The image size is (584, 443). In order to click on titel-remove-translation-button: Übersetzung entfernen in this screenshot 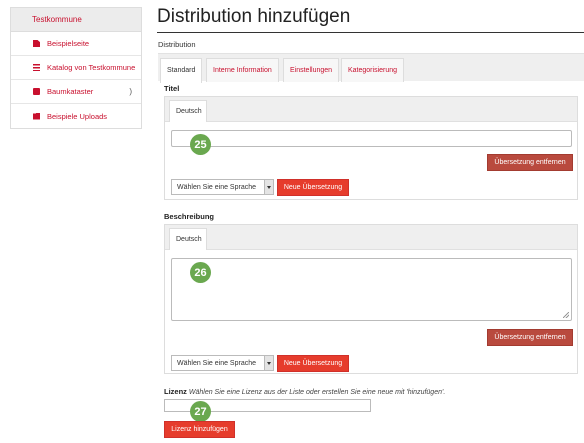, I will do `click(530, 162)`.